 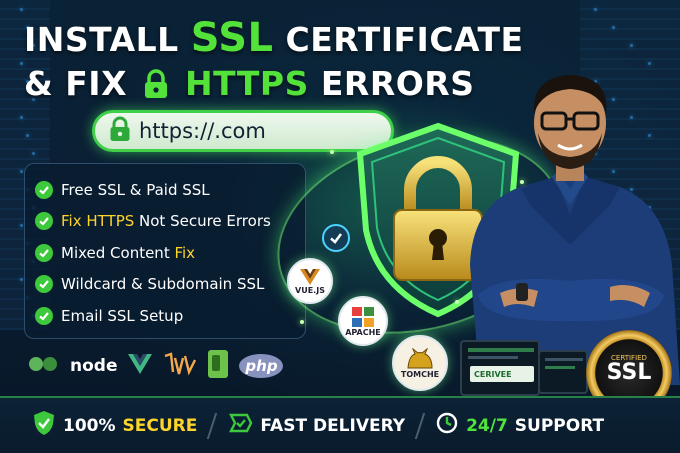 I want to click on dashboard-cert-tag: CERIVEE, so click(x=502, y=374).